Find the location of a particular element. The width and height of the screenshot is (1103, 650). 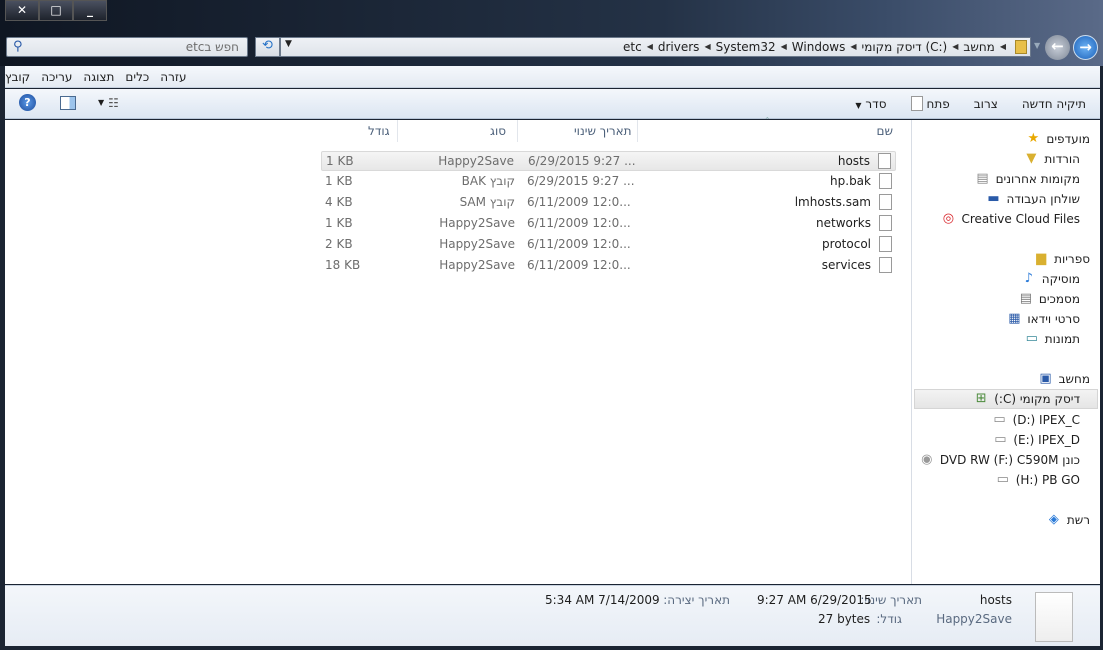

open-label: פתח is located at coordinates (938, 103).